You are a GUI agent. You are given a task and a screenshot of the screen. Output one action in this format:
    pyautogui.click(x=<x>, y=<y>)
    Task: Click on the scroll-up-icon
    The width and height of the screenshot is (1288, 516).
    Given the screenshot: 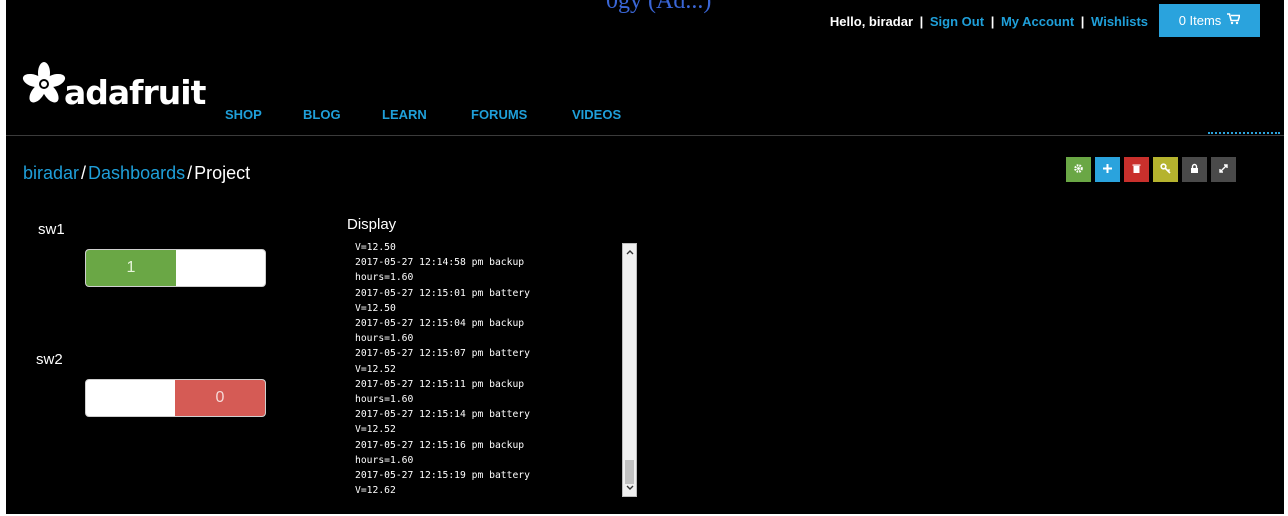 What is the action you would take?
    pyautogui.click(x=629, y=252)
    